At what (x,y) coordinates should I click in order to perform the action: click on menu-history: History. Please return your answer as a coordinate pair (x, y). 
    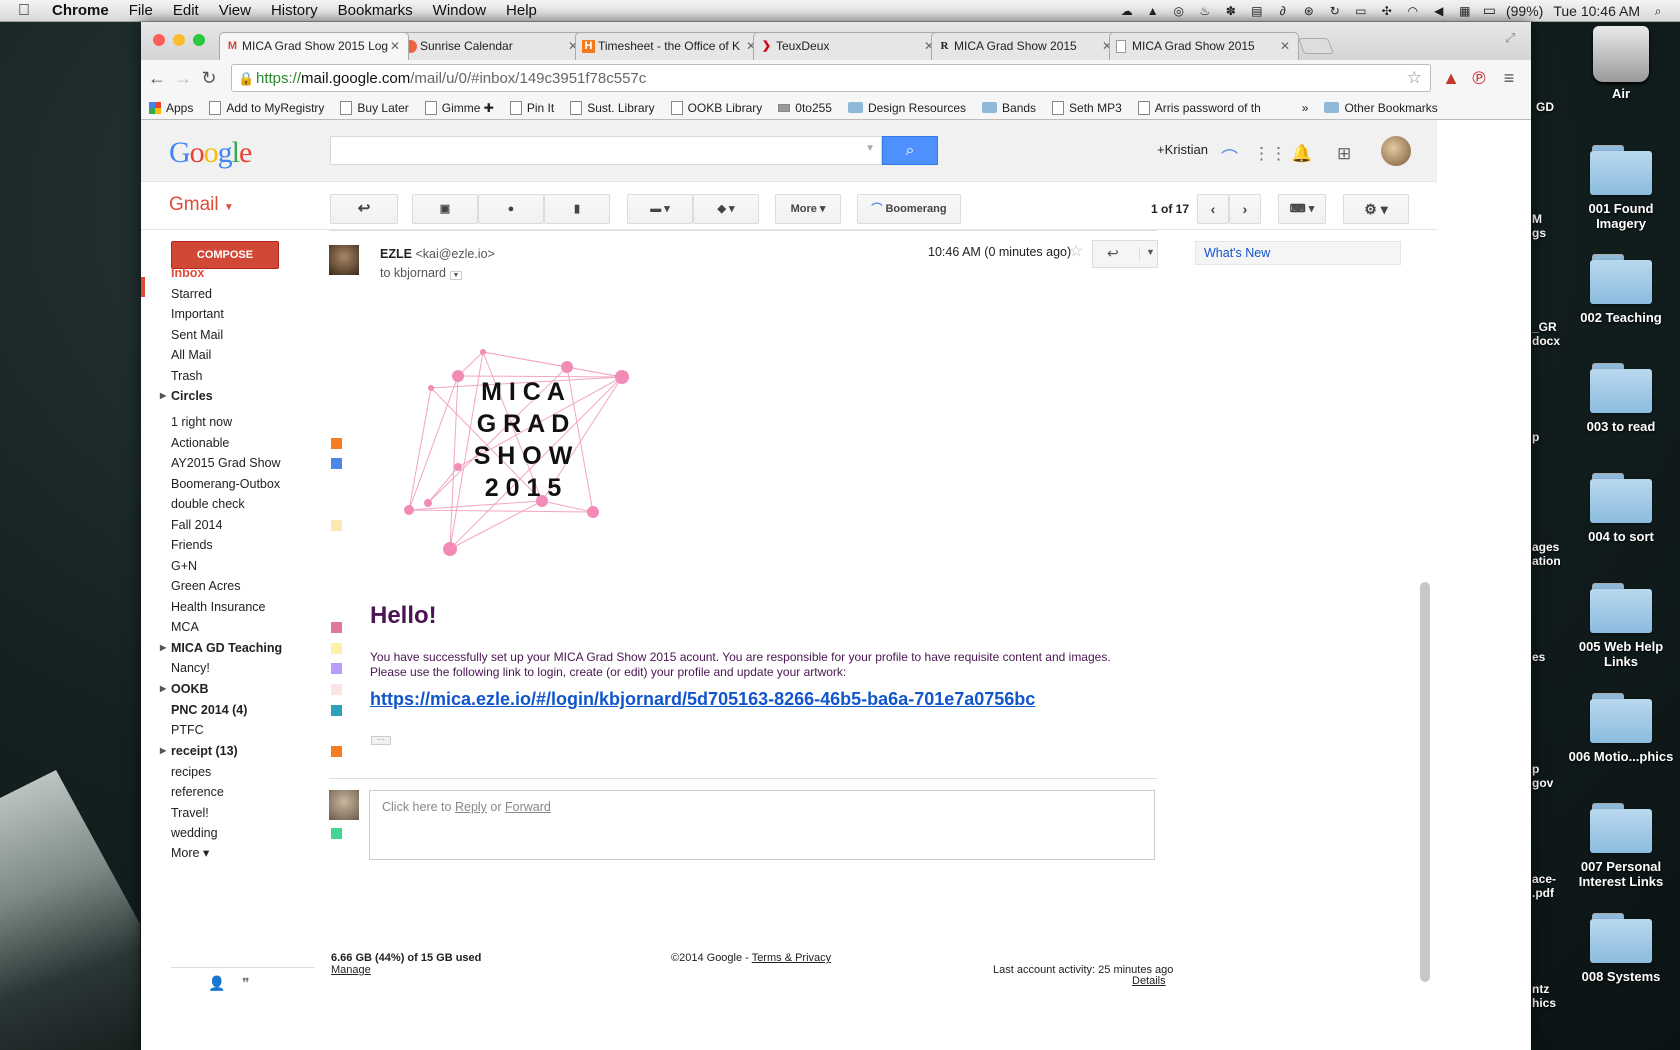
    Looking at the image, I should click on (294, 10).